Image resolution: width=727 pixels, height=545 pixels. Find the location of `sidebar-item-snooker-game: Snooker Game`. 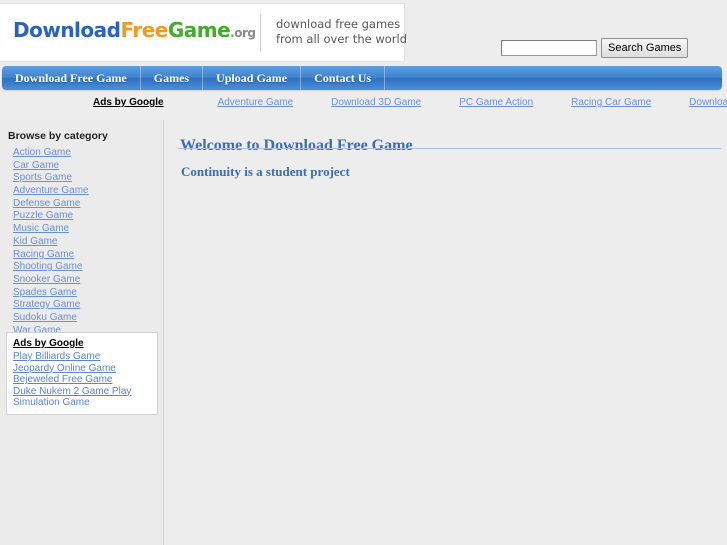

sidebar-item-snooker-game: Snooker Game is located at coordinates (46, 279).